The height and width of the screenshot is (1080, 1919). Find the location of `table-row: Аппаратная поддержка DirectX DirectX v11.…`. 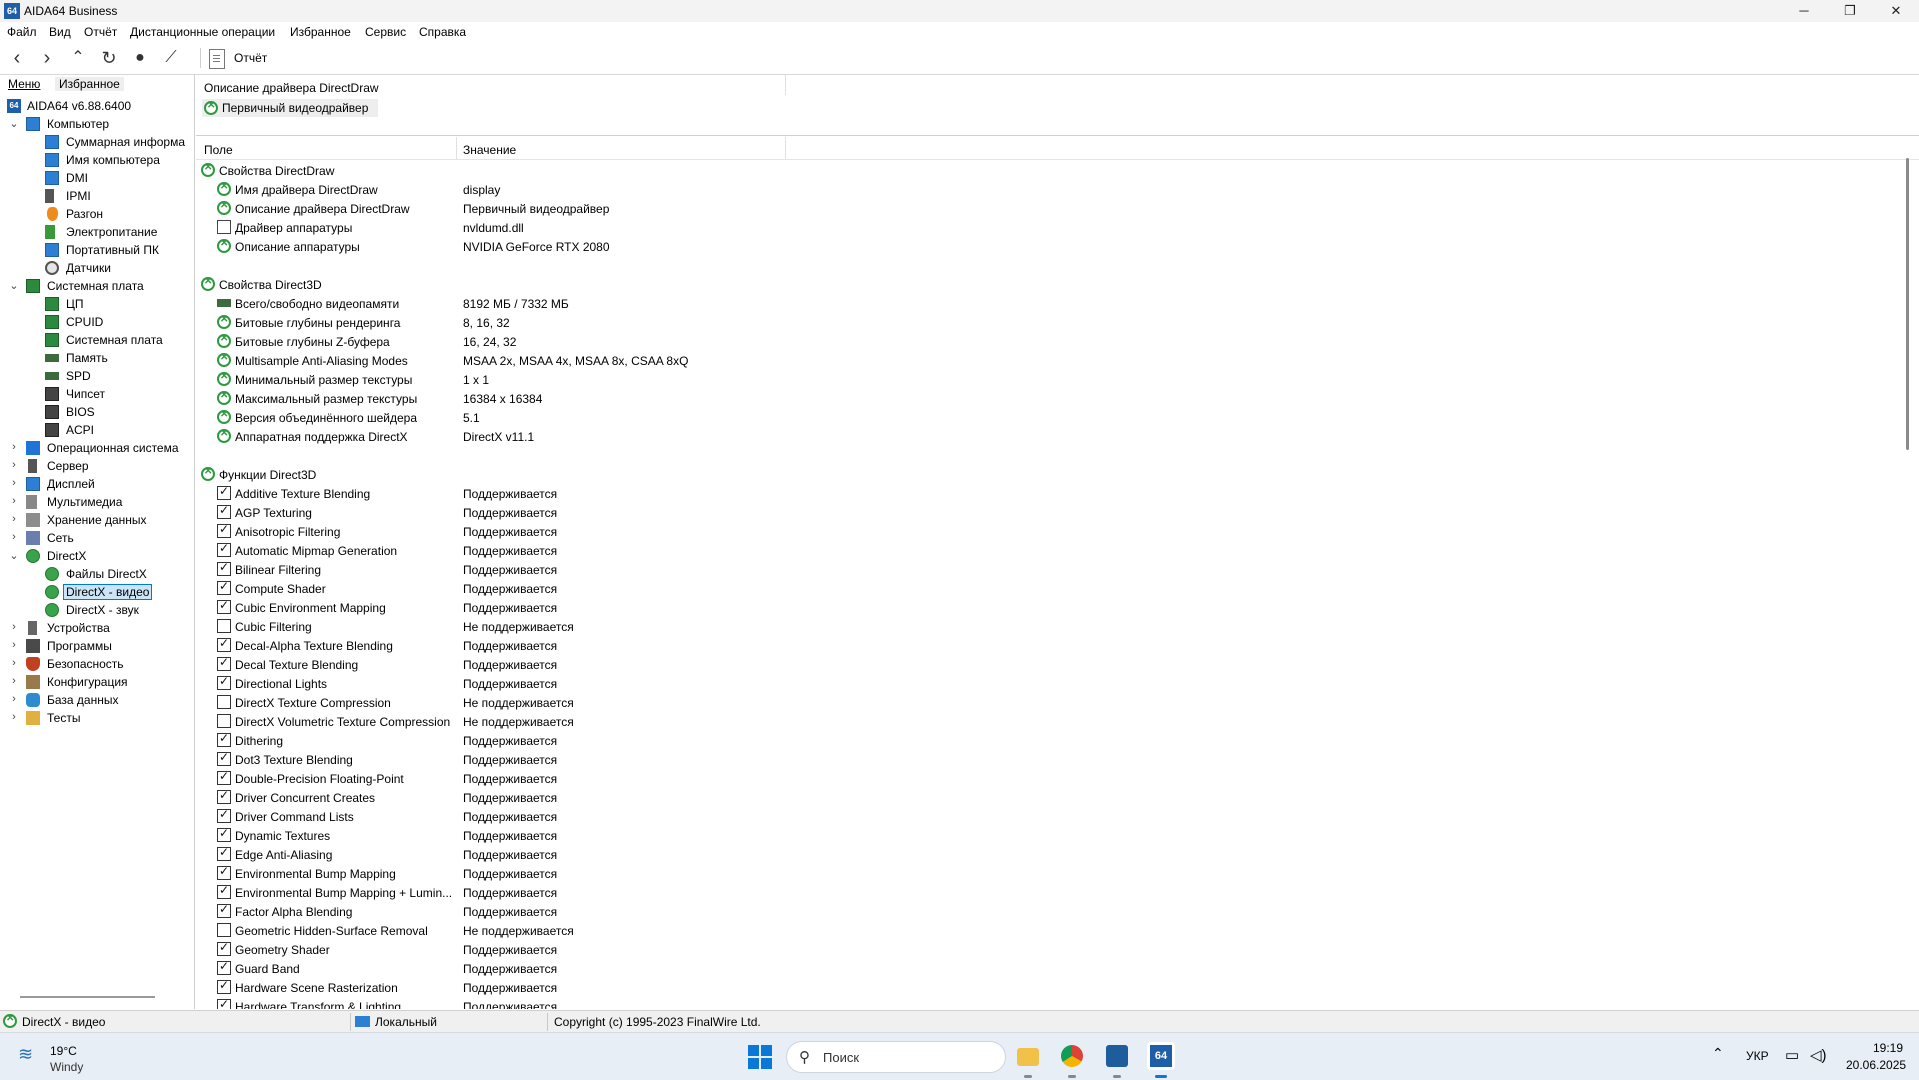

table-row: Аппаратная поддержка DirectX DirectX v11.… is located at coordinates (1046, 436).